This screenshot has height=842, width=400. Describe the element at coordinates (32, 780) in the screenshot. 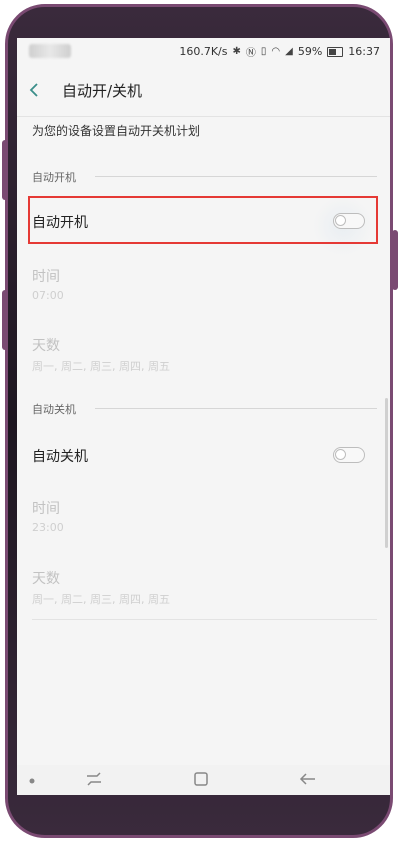

I see `nav-dot-icon` at that location.